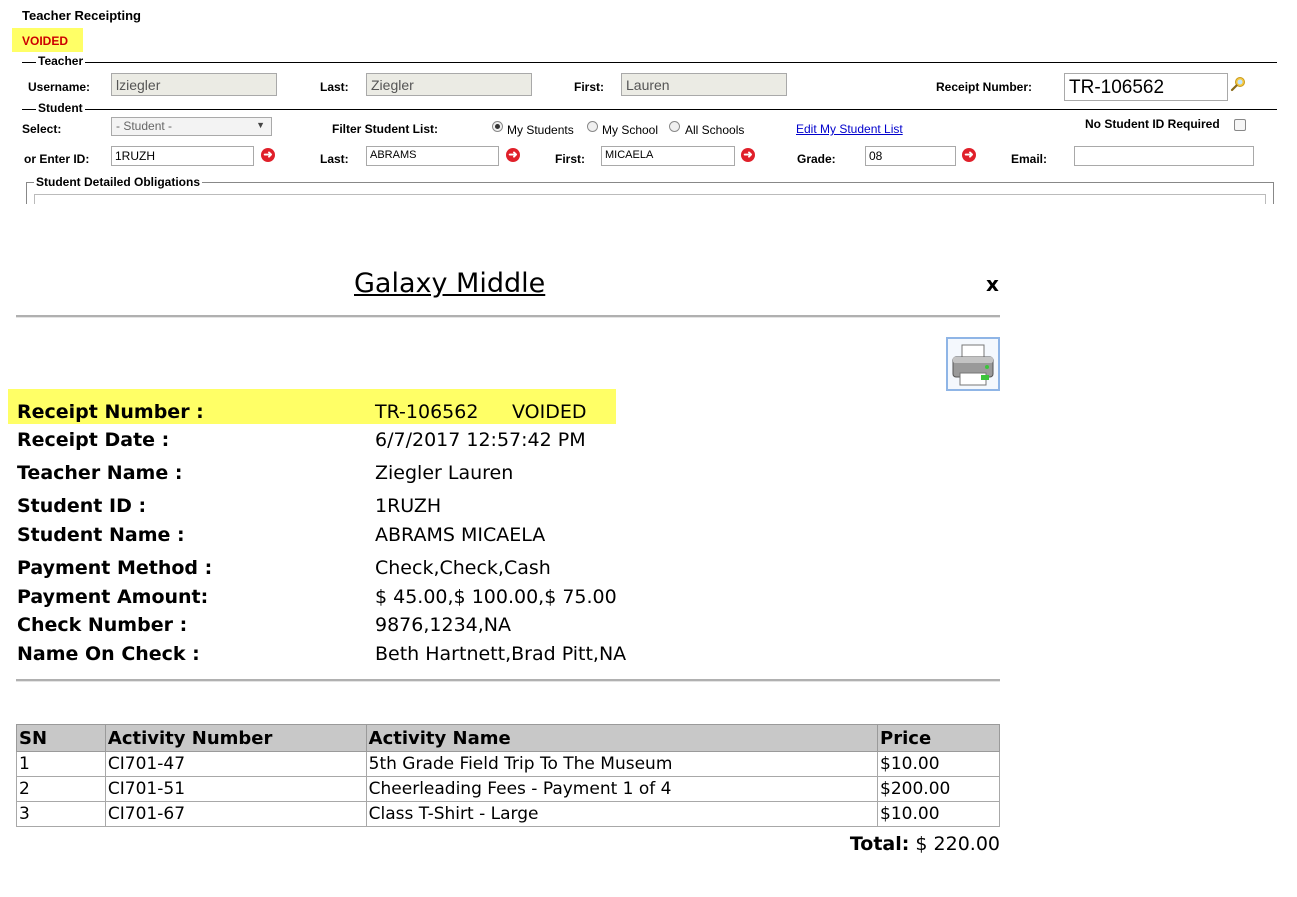 This screenshot has width=1297, height=897. Describe the element at coordinates (1238, 84) in the screenshot. I see `search-icon` at that location.